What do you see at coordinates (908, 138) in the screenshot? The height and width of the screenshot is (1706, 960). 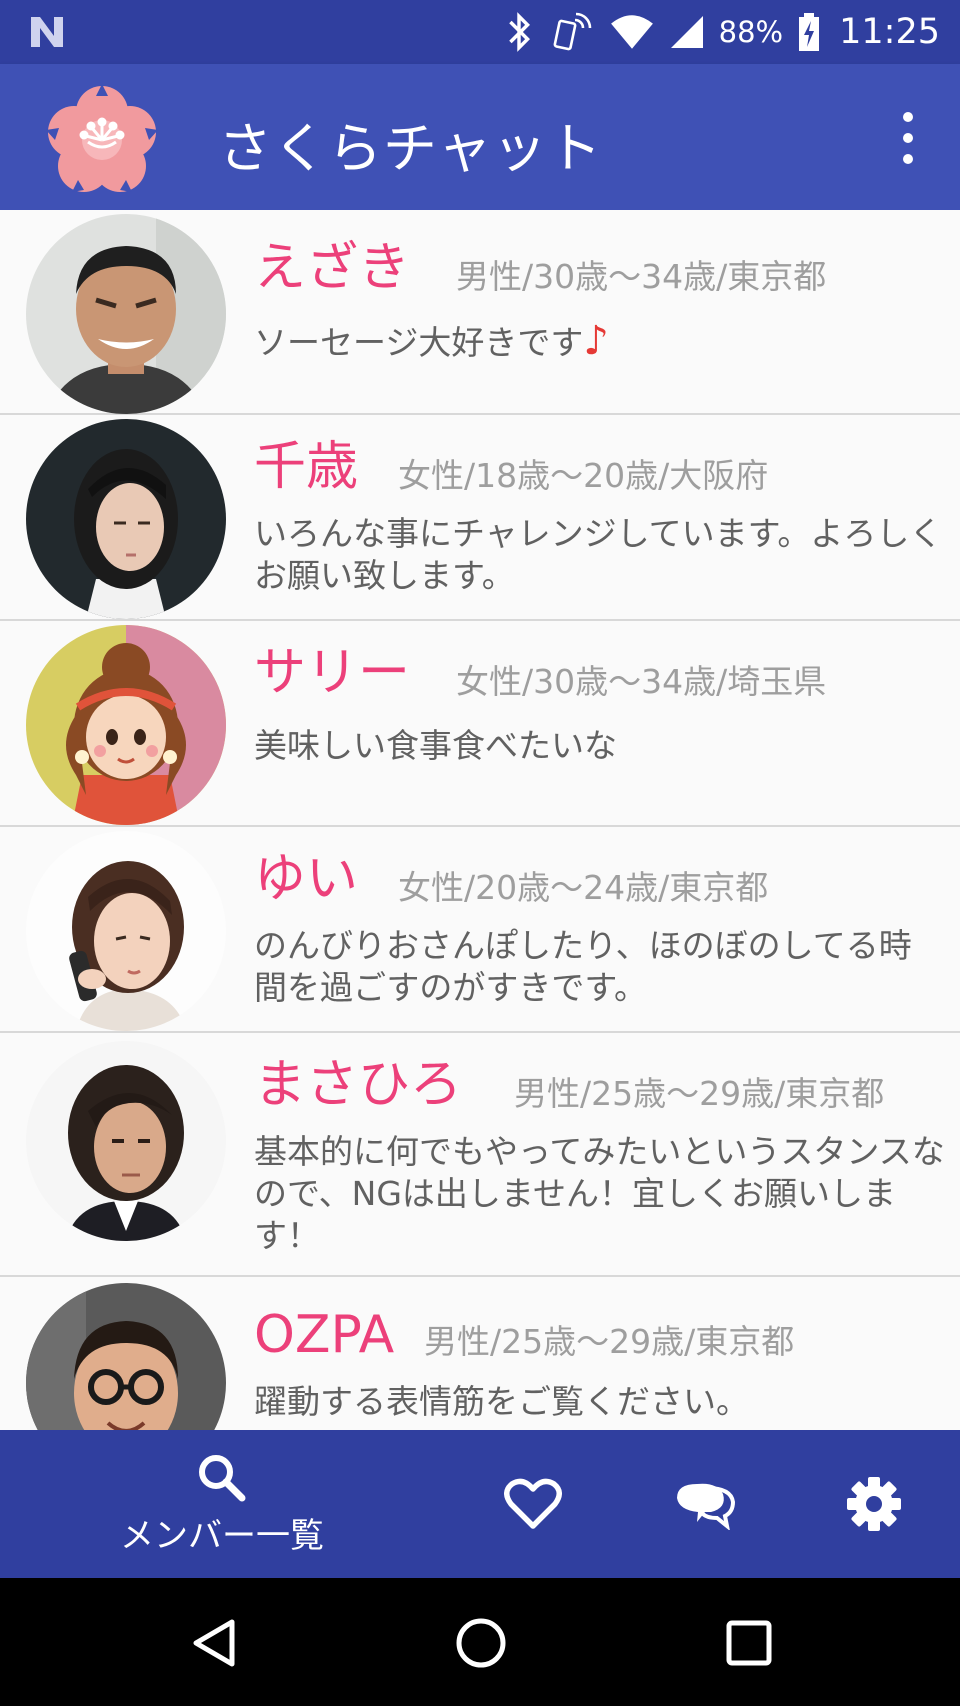 I see `more-vert-icon` at bounding box center [908, 138].